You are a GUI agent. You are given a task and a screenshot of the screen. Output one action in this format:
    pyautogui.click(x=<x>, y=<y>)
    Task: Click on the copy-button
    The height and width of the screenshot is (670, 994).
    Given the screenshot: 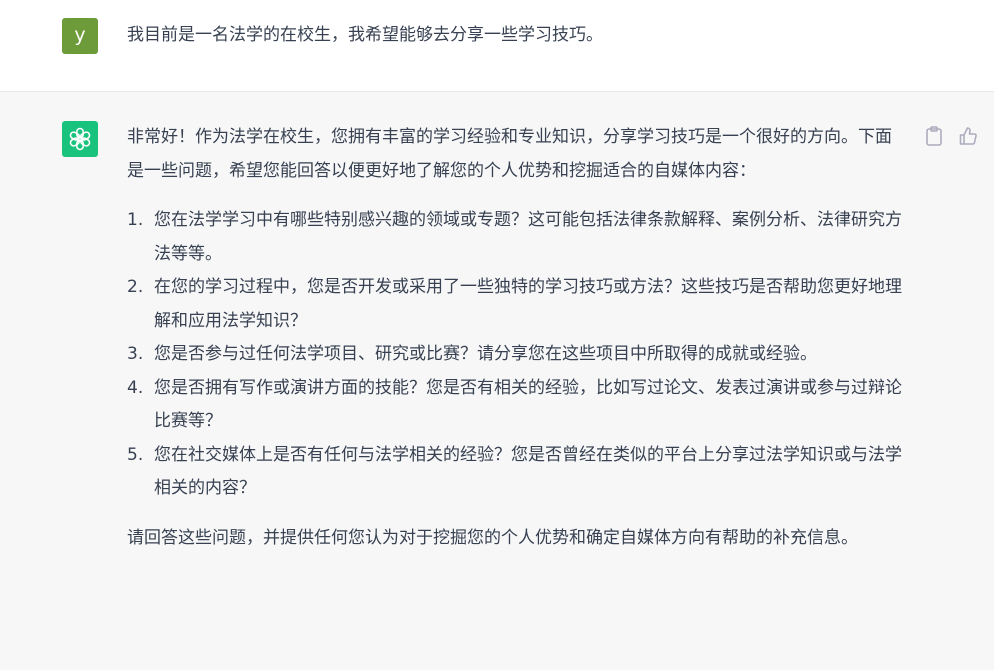 What is the action you would take?
    pyautogui.click(x=934, y=136)
    